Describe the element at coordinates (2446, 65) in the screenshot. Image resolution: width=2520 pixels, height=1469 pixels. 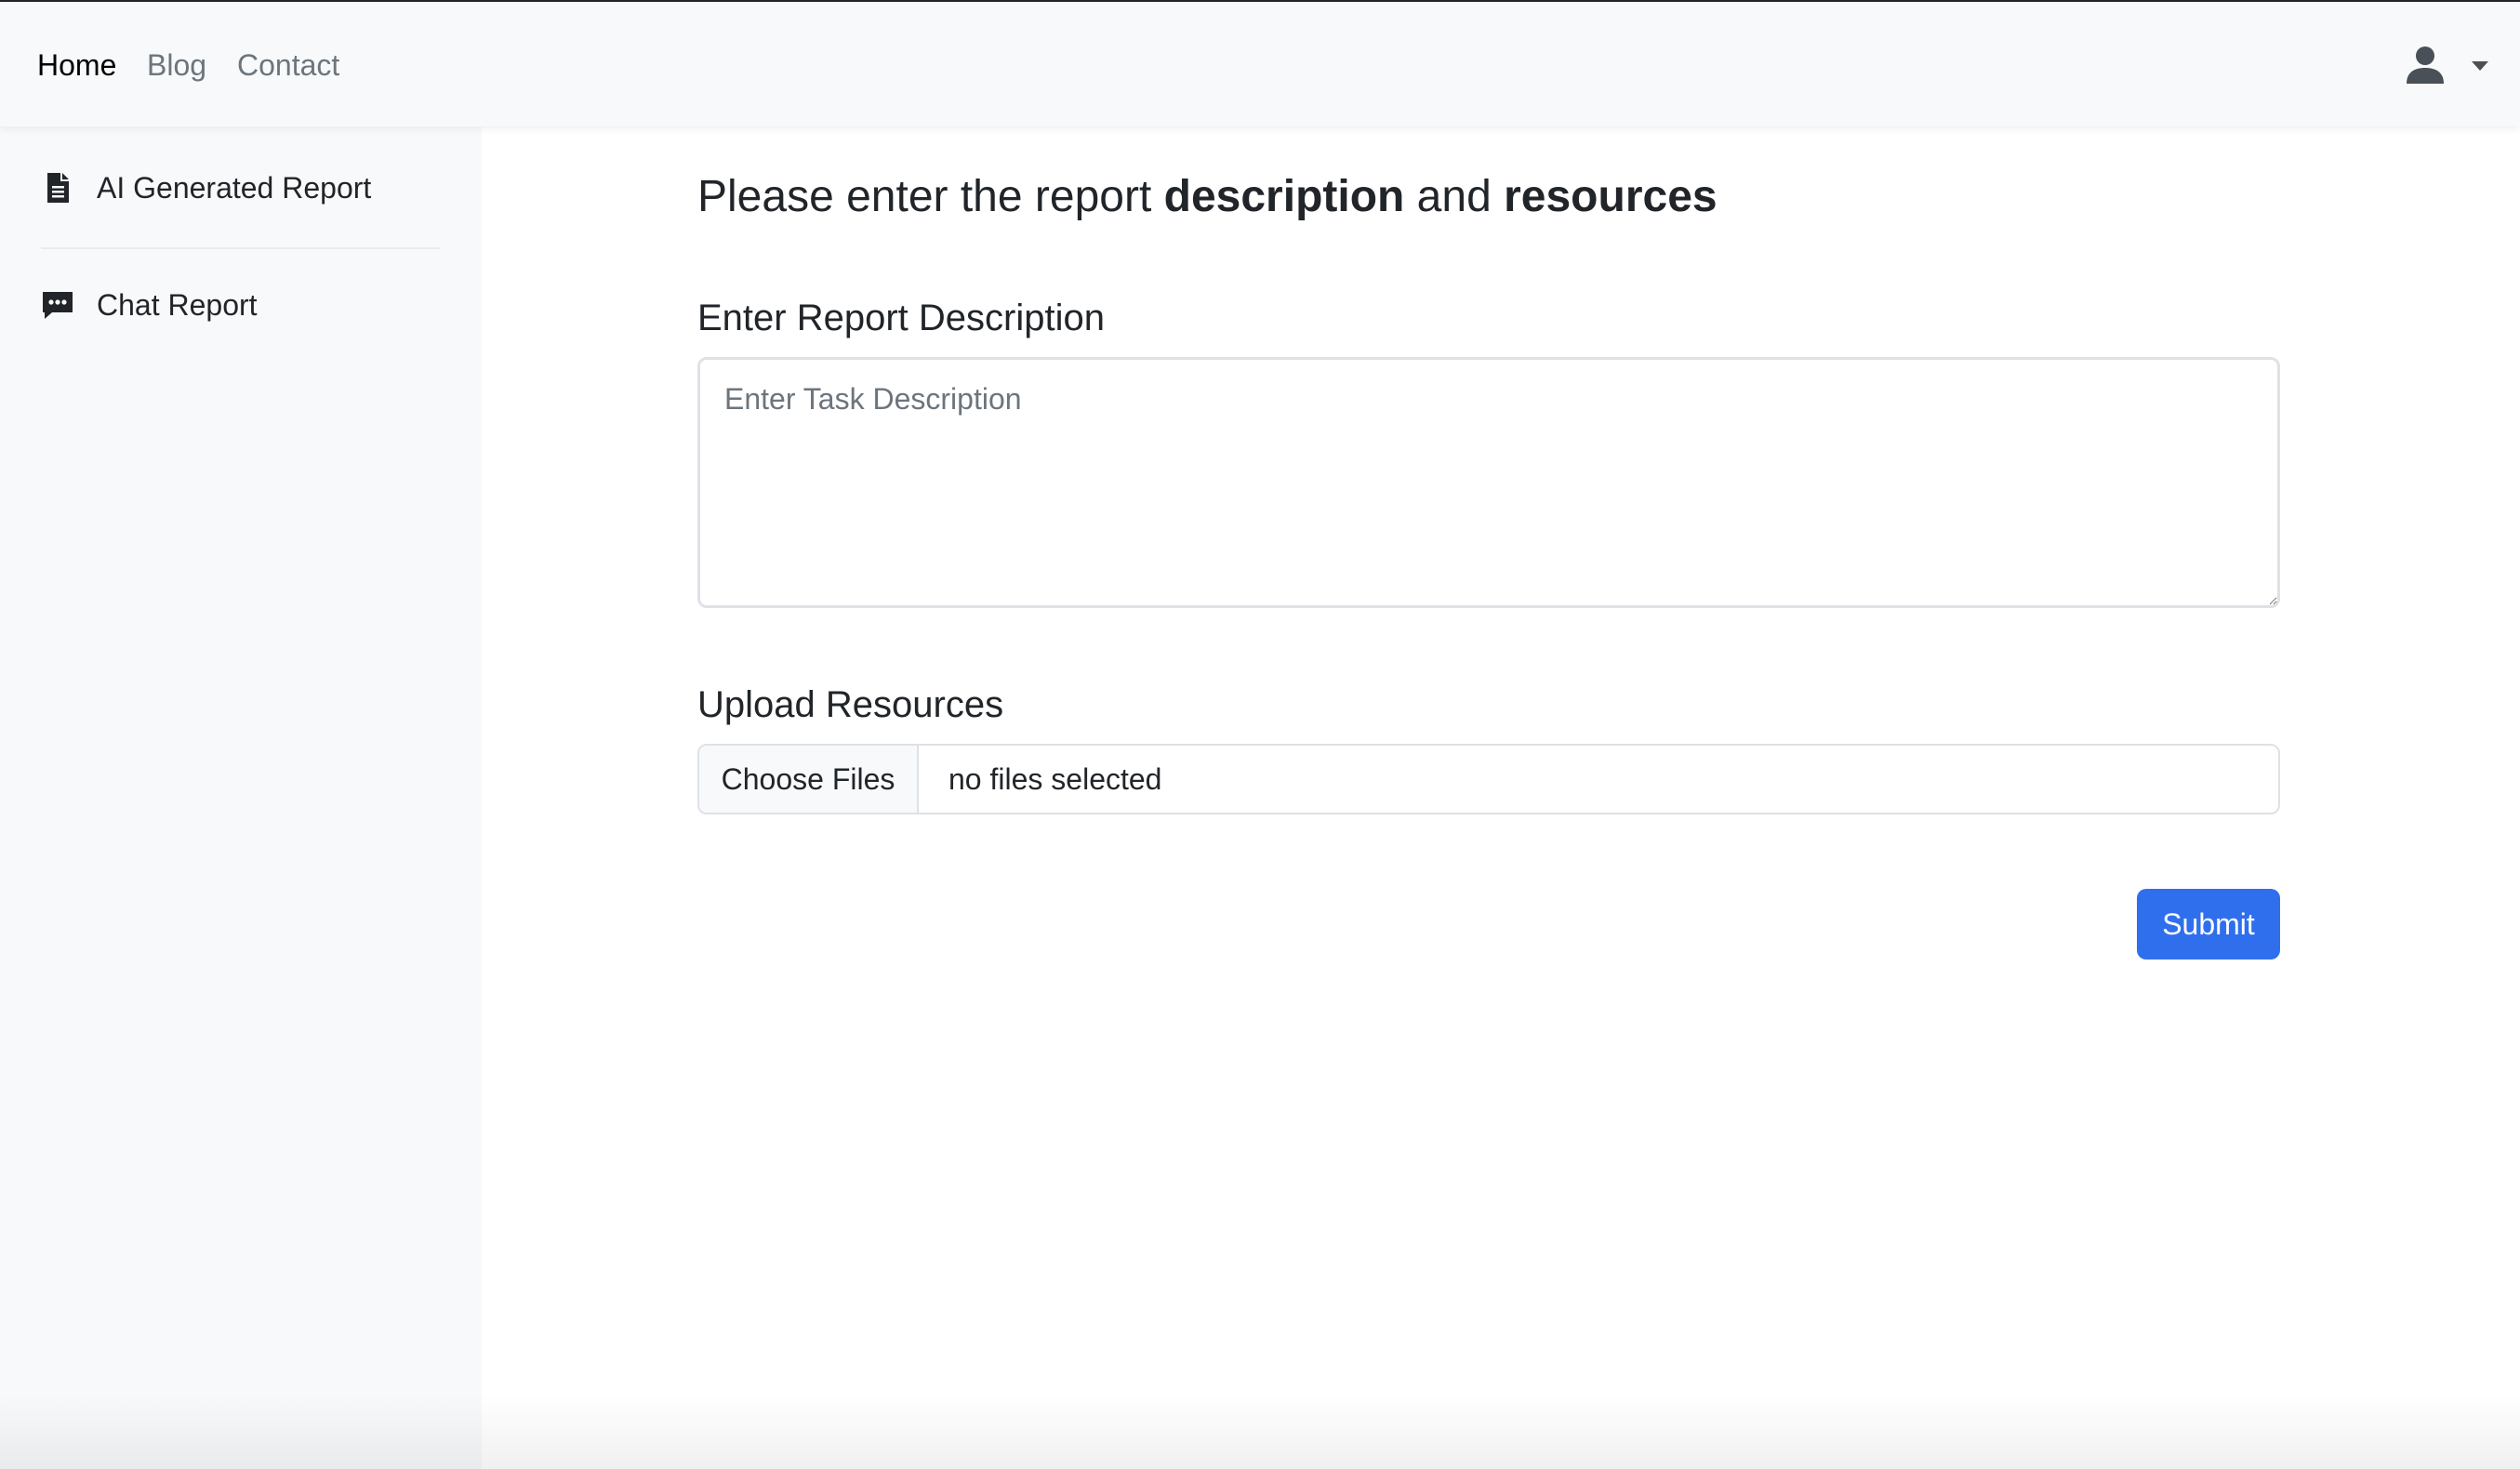
I see `user-menu-dropdown` at that location.